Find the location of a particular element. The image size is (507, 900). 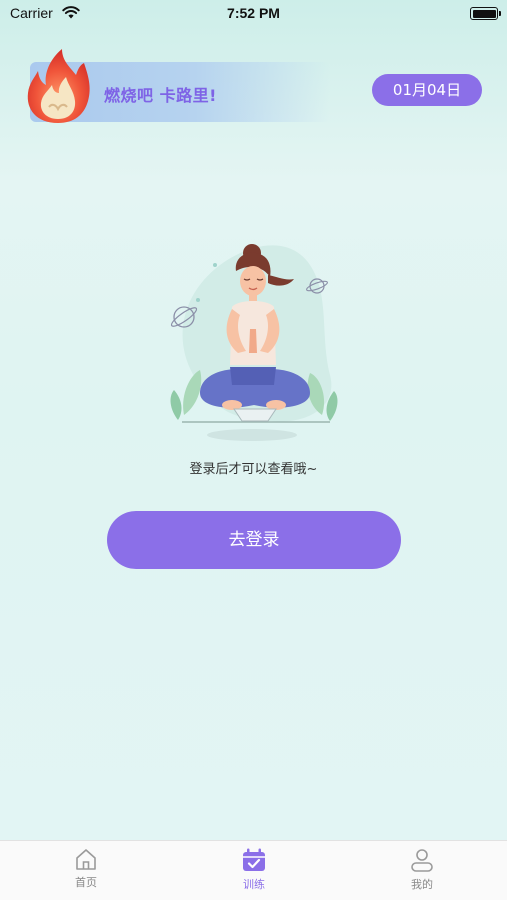

tab-home-label: 首页 is located at coordinates (86, 882).